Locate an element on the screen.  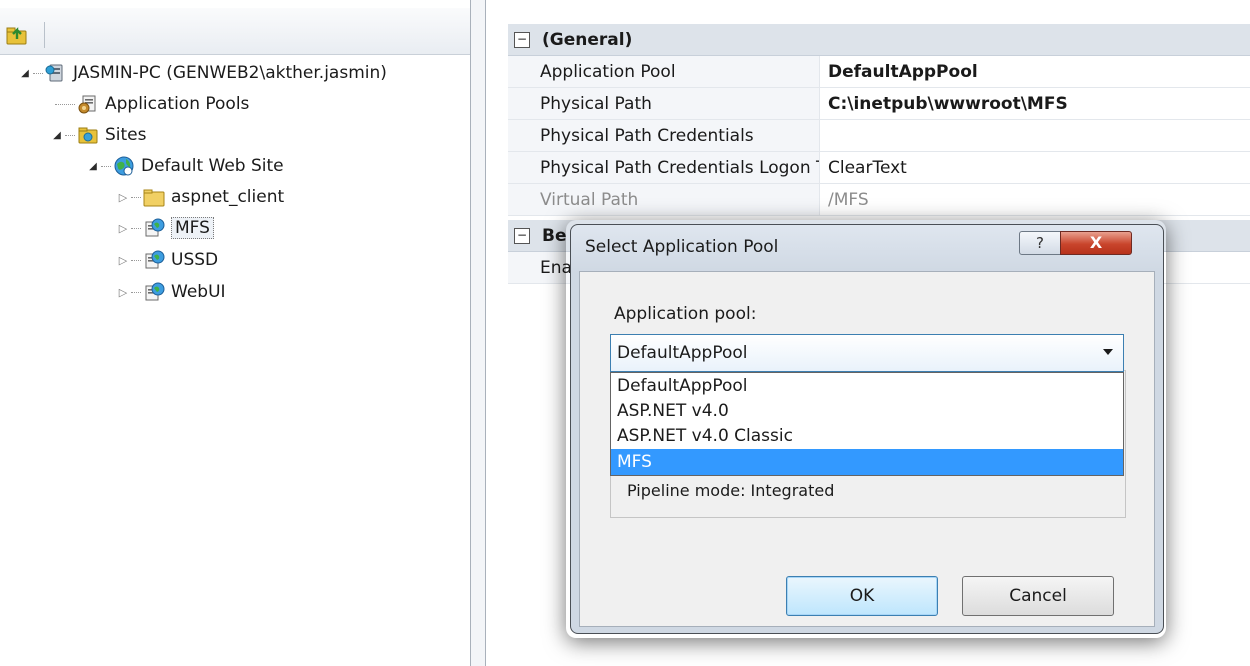
property-name: Physical Path is located at coordinates (664, 103).